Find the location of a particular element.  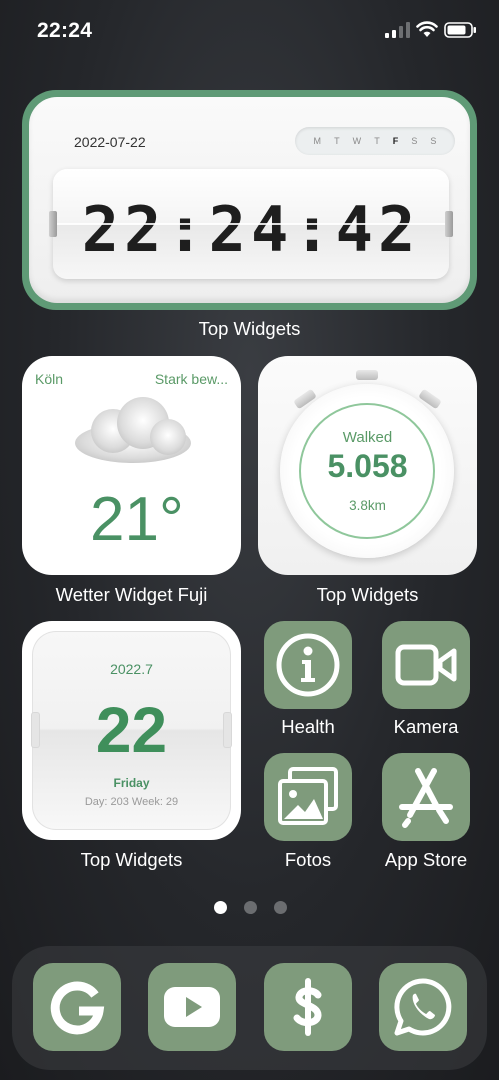

app-store-app-label: App Store is located at coordinates (426, 859).